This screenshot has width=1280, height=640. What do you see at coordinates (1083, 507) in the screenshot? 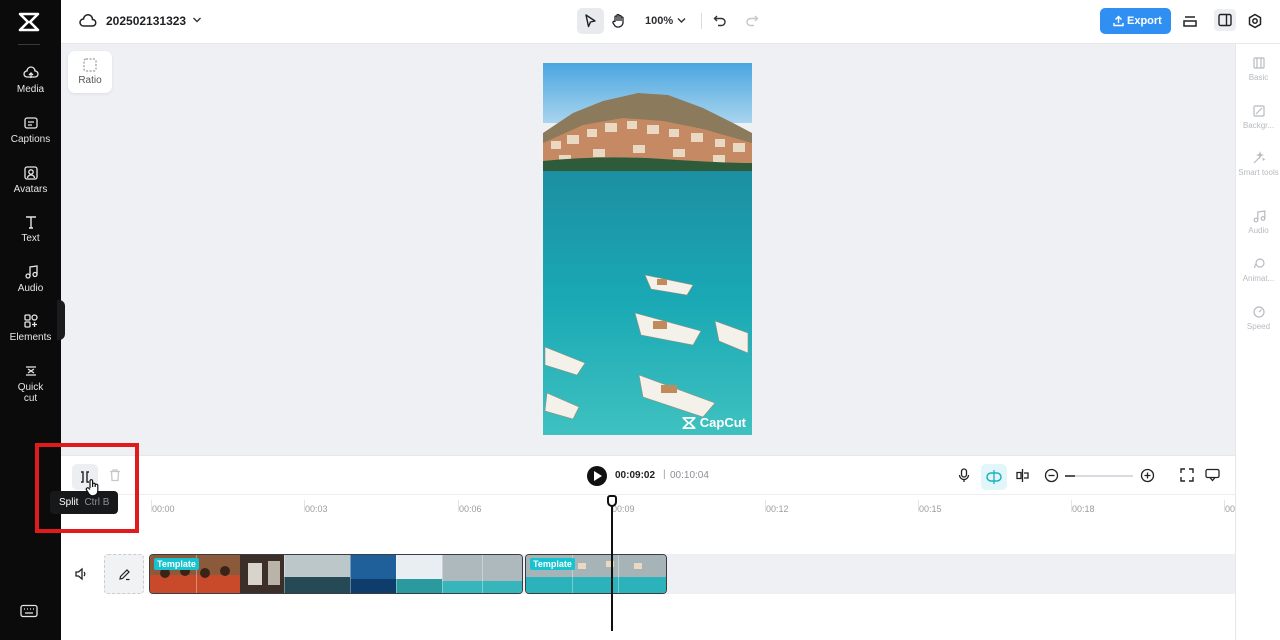
I see `ruler-tick: 00:18` at bounding box center [1083, 507].